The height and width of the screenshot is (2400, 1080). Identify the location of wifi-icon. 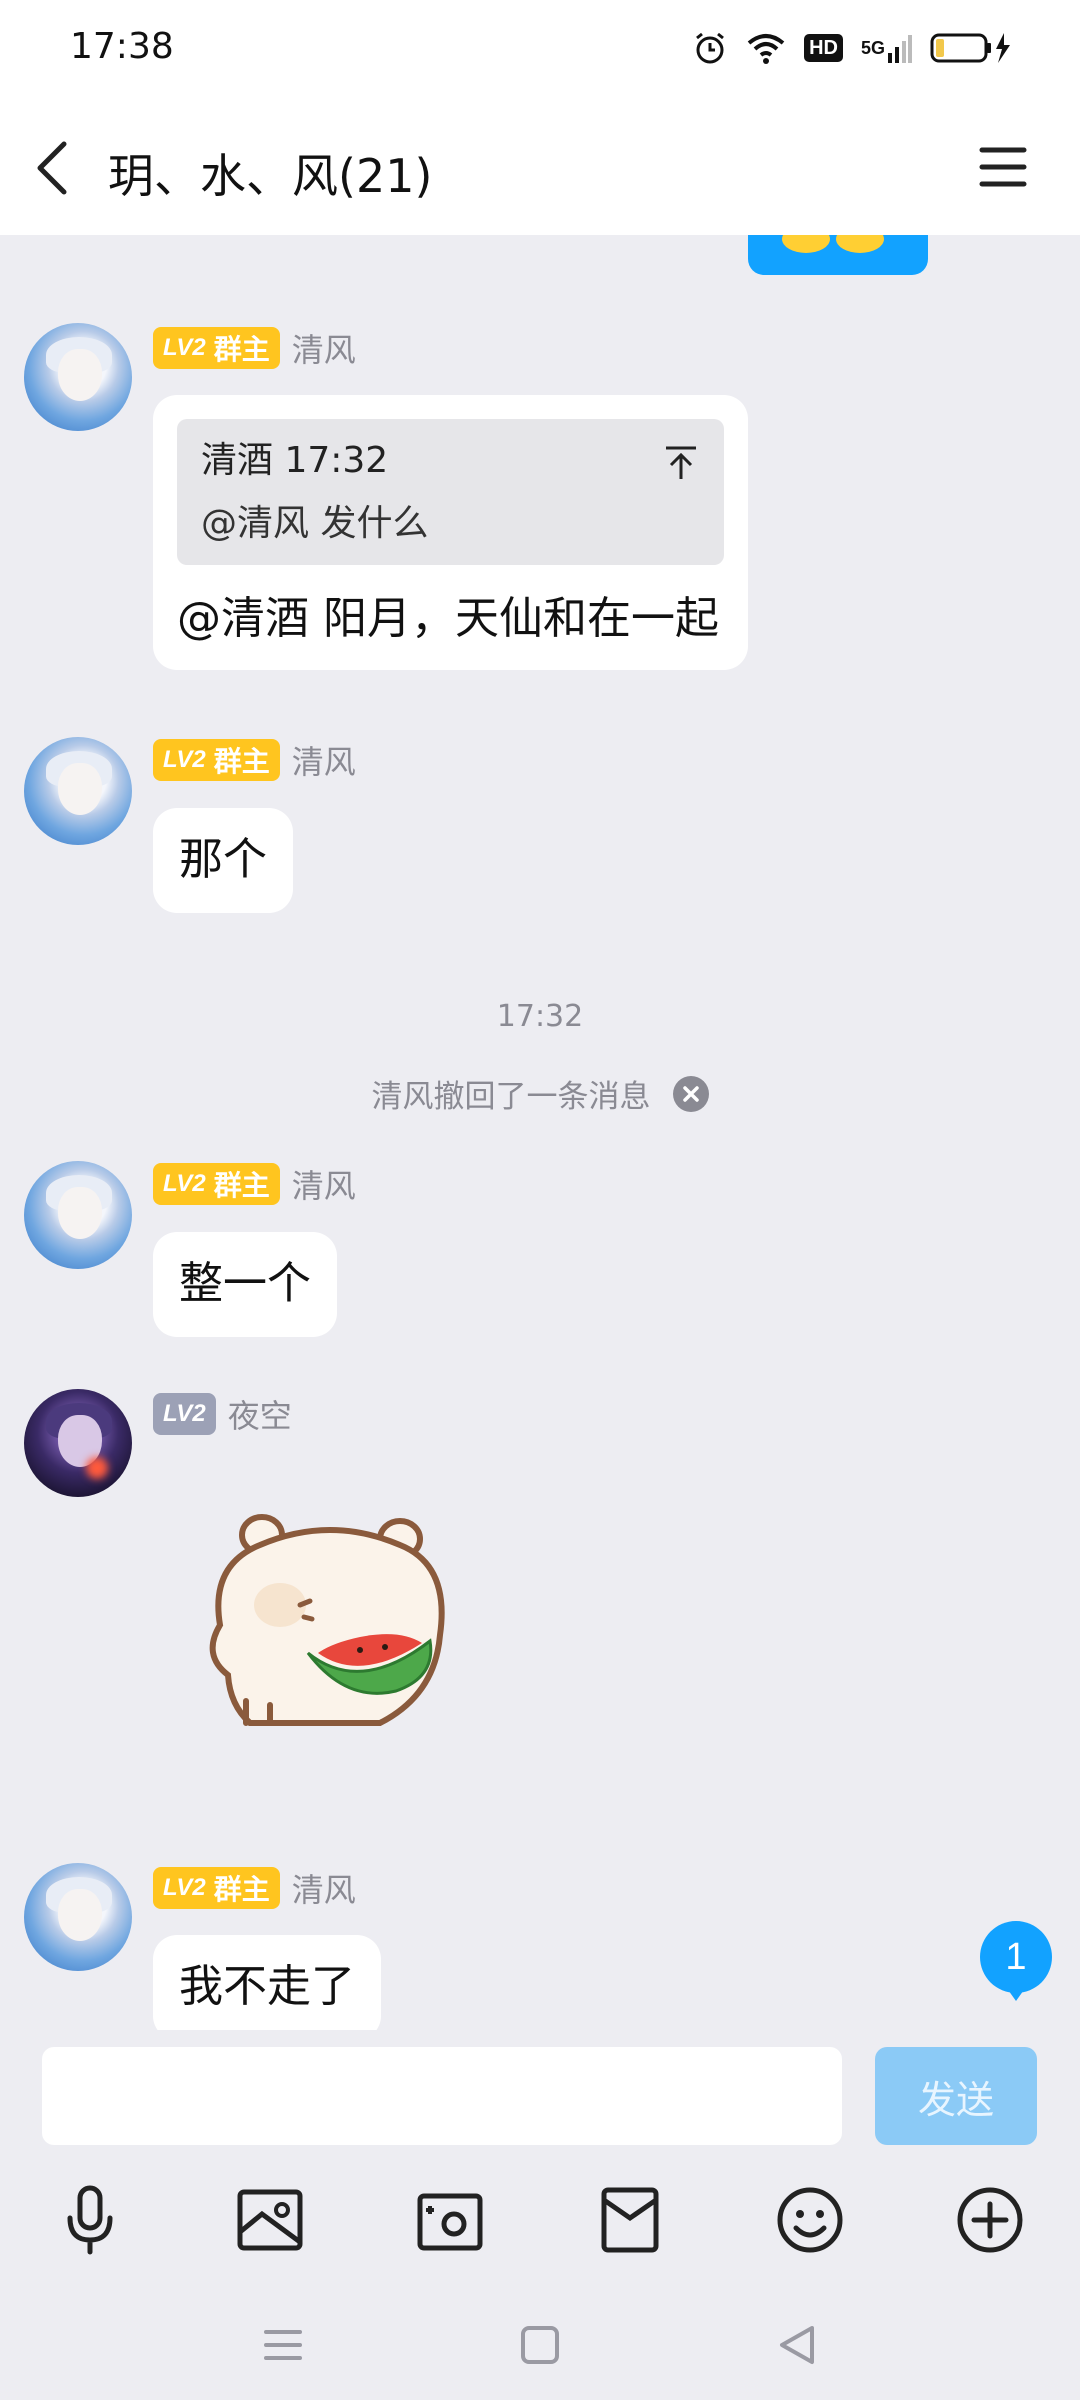
(766, 49).